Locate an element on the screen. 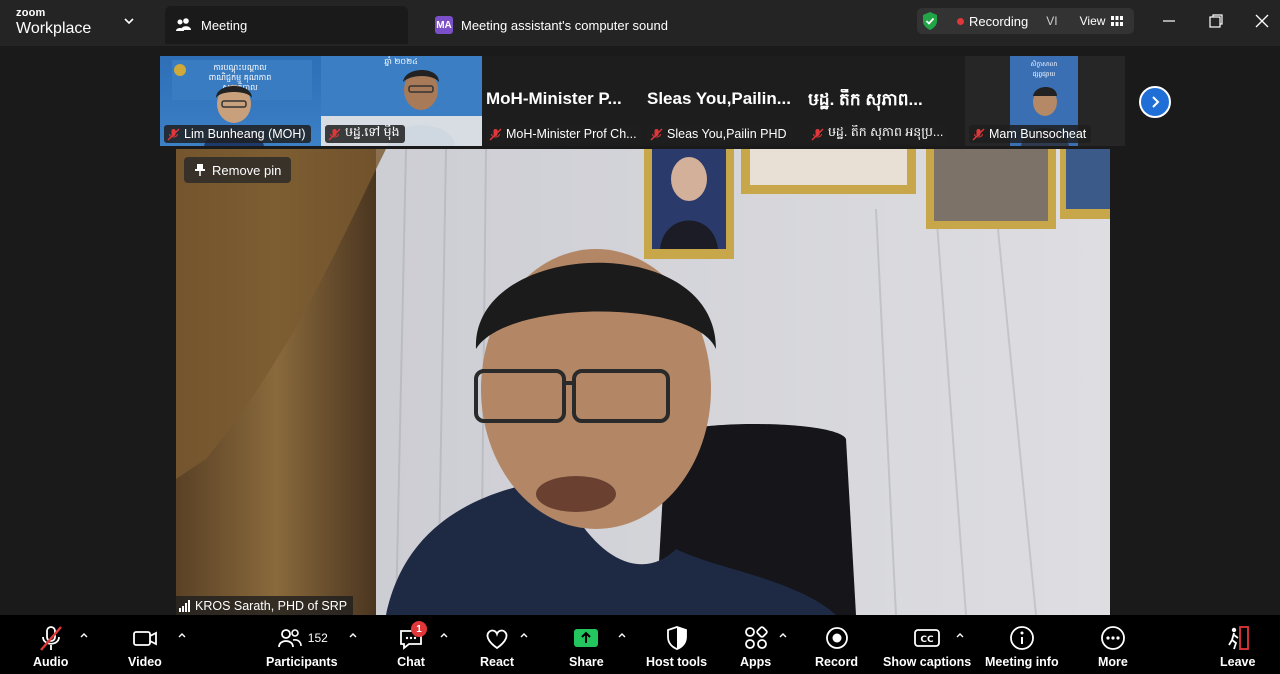 The height and width of the screenshot is (674, 1280). close-icon is located at coordinates (1262, 21).